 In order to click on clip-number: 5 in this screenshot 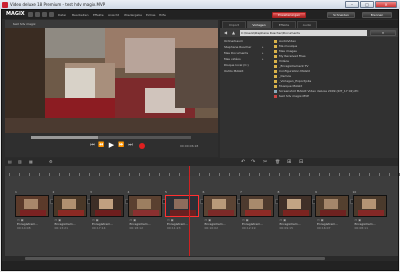, I will do `click(166, 192)`.